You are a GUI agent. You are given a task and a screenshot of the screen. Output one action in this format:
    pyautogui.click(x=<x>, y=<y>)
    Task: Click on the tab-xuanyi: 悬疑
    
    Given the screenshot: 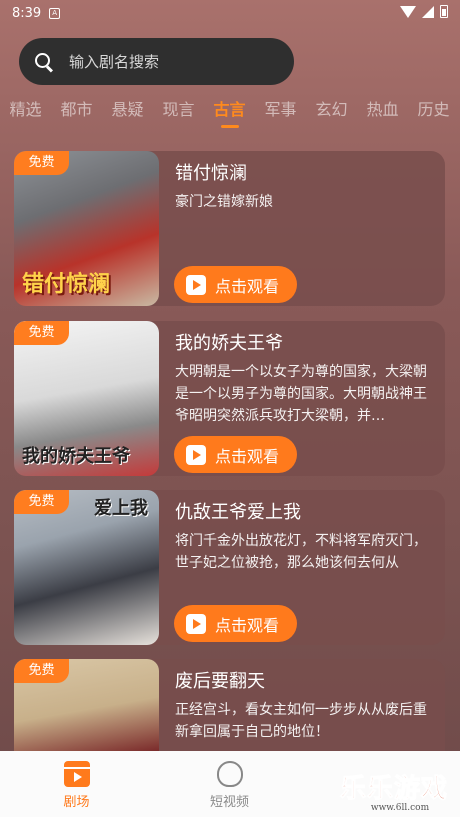 What is the action you would take?
    pyautogui.click(x=127, y=113)
    